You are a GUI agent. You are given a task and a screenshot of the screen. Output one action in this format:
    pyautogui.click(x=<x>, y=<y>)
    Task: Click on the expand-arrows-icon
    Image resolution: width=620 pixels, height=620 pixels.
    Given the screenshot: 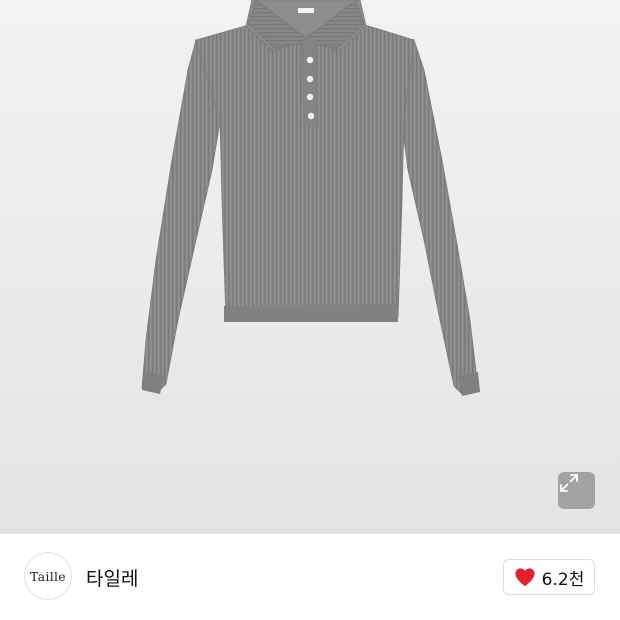 What is the action you would take?
    pyautogui.click(x=569, y=483)
    